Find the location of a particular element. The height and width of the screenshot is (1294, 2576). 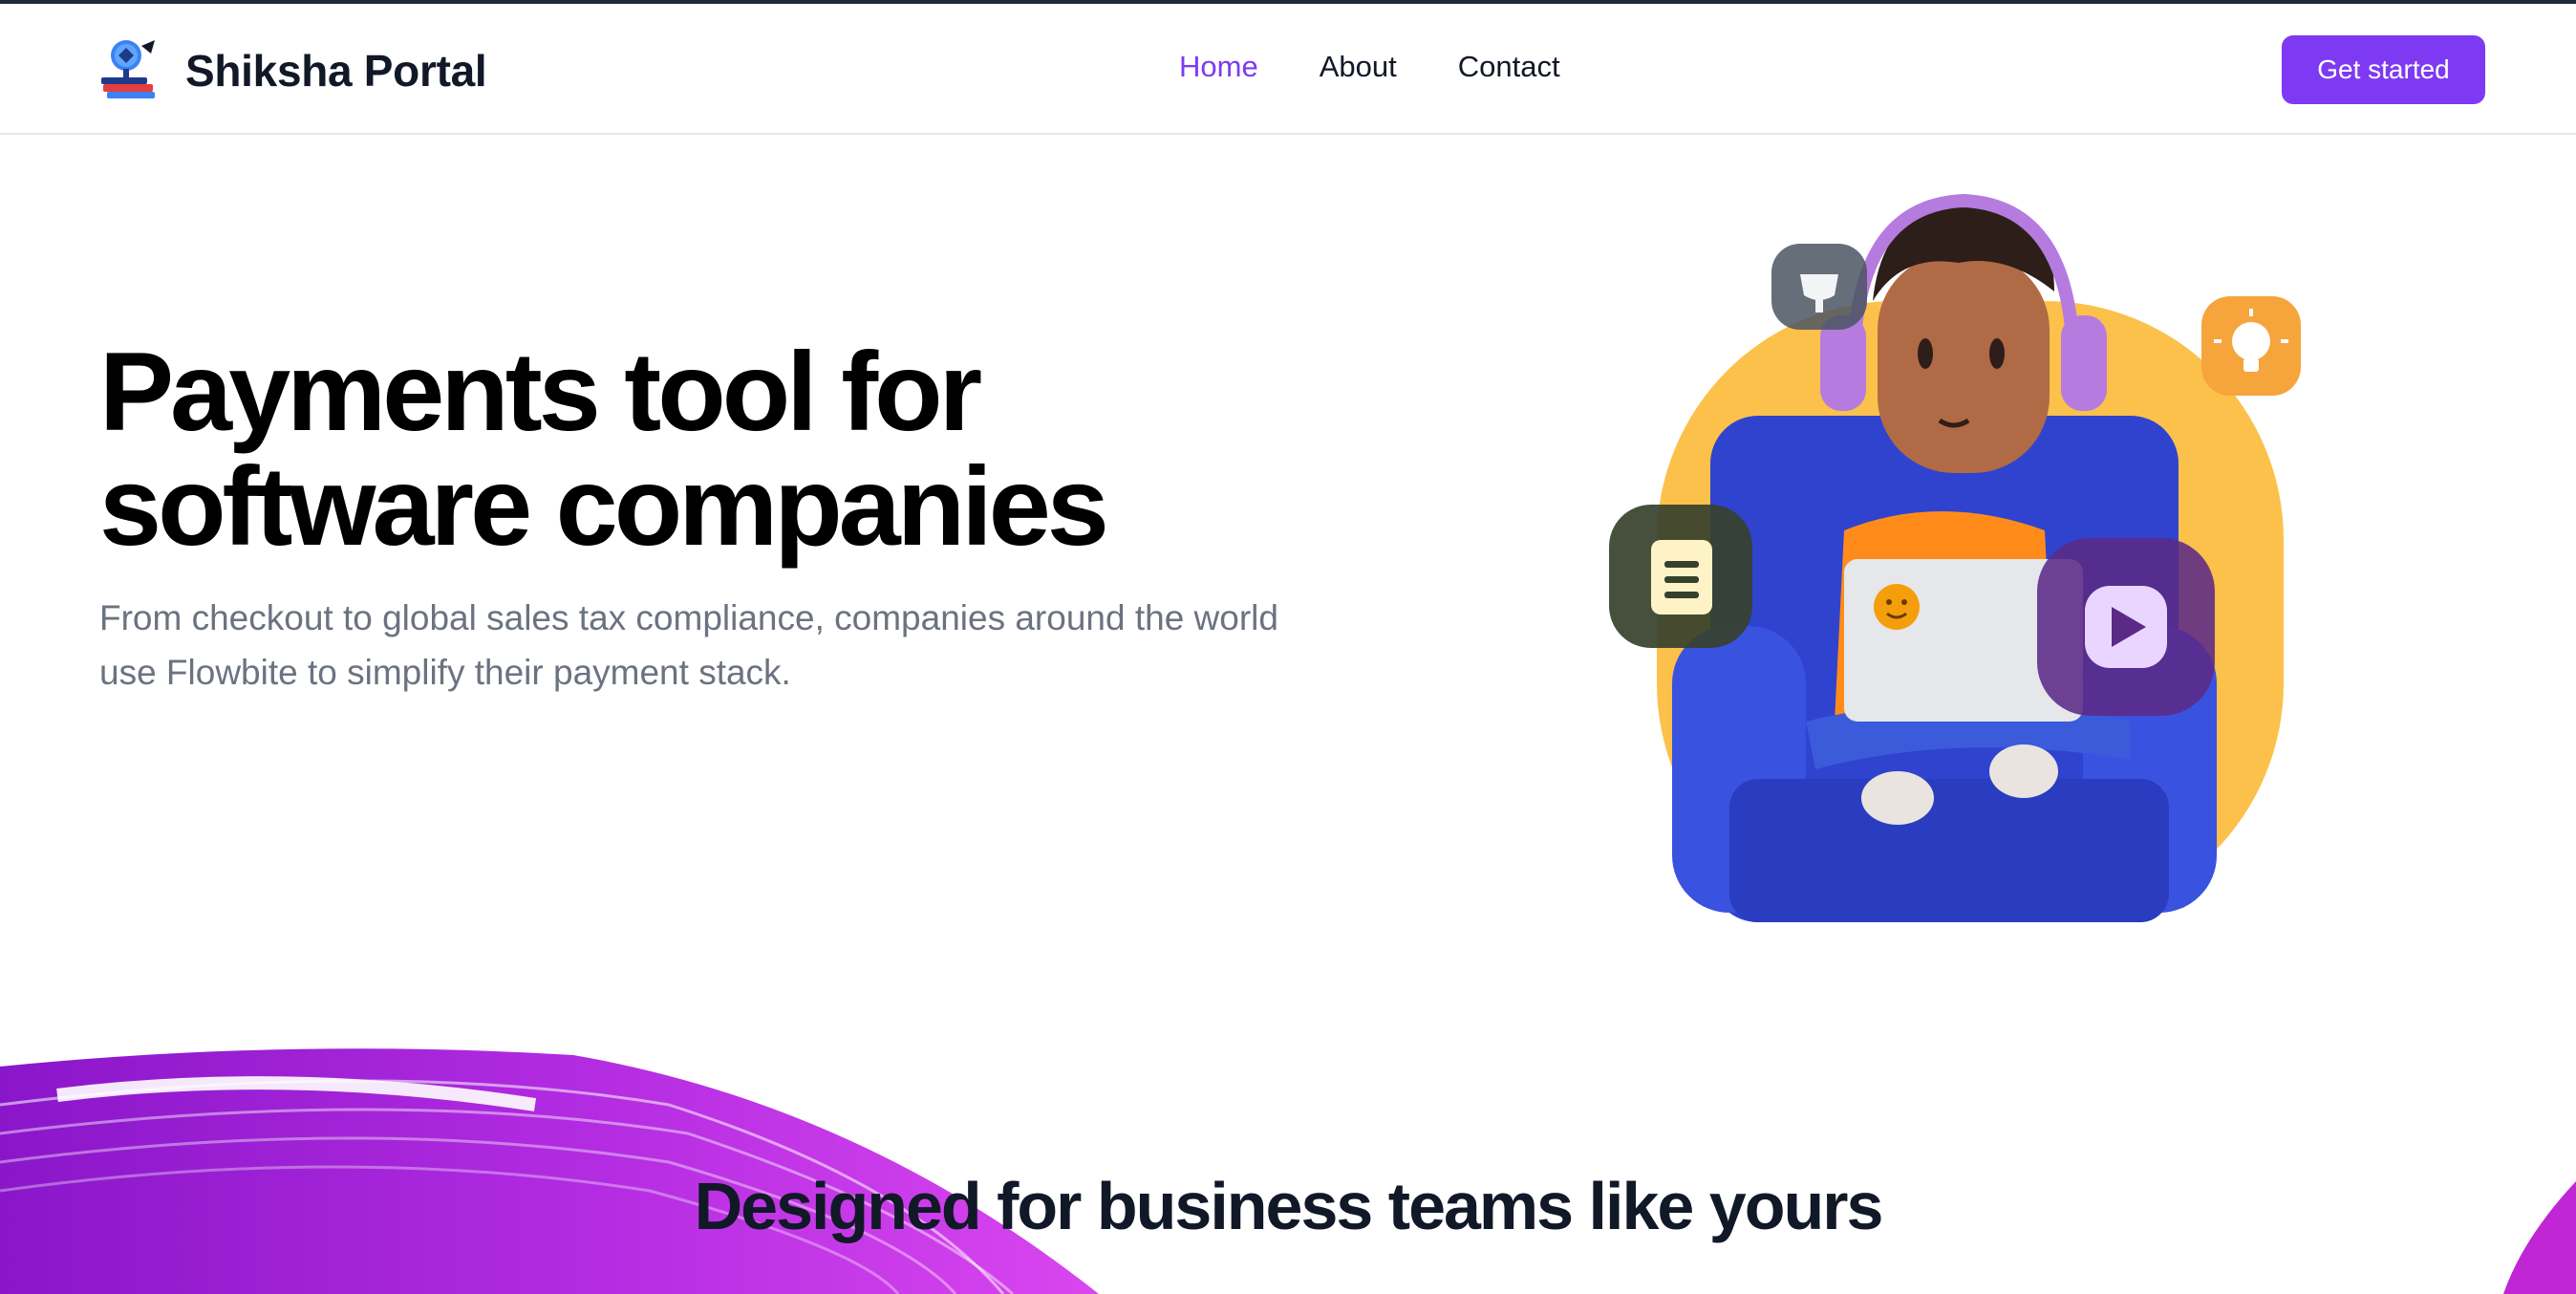

get-started-button: Get started is located at coordinates (2383, 69).